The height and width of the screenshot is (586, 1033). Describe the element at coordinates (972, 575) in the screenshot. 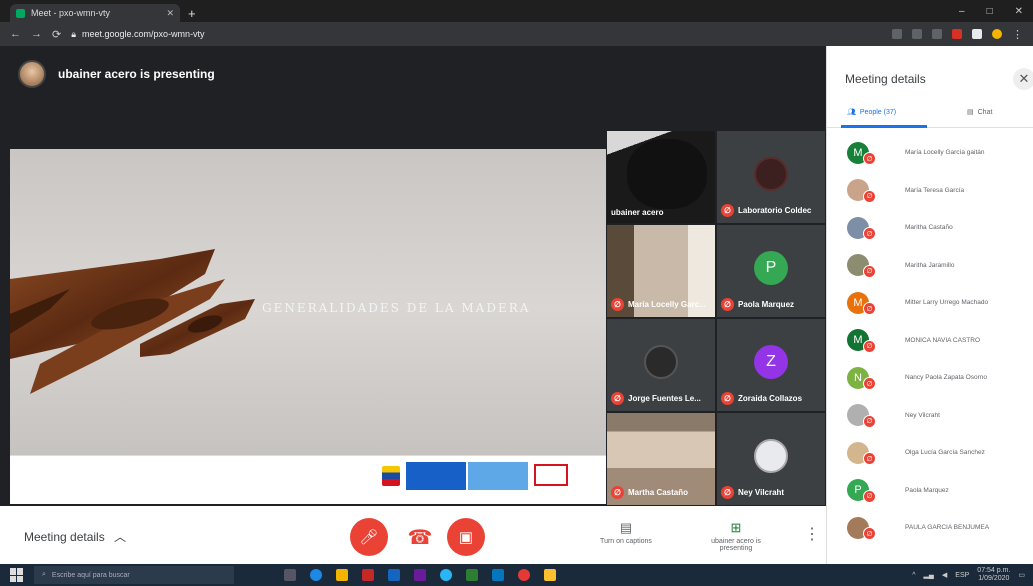

I see `system-tray: ^ ▂▄ ◀ ESP 07:54 p.m. 1/09/2020 ▭` at that location.